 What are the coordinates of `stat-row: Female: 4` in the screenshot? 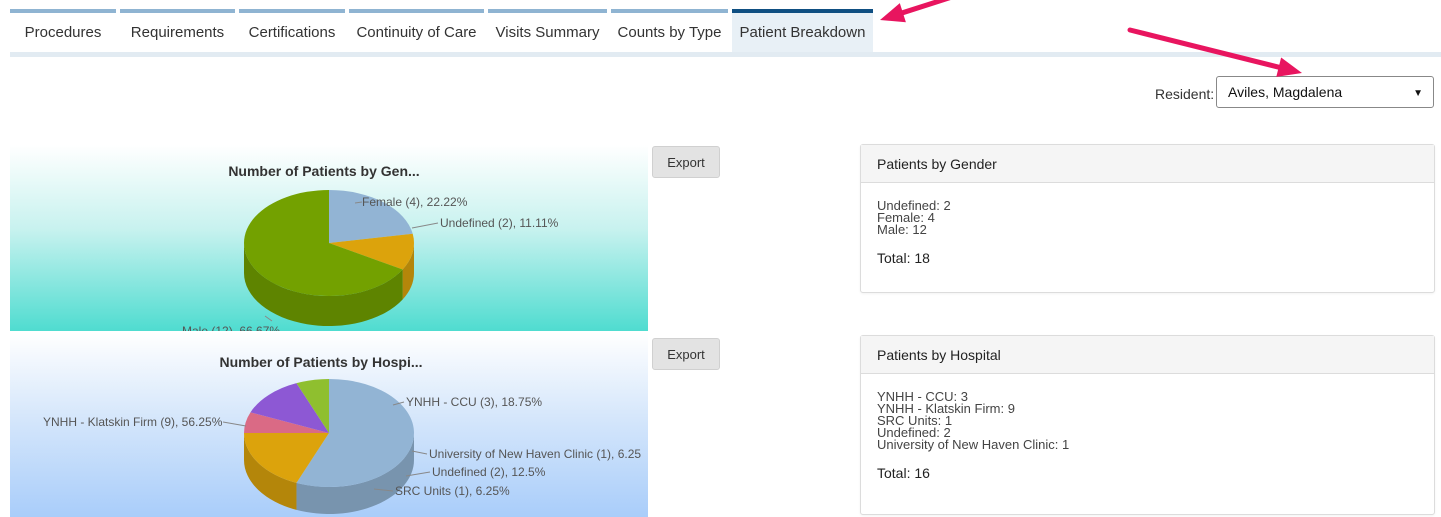 It's located at (906, 217).